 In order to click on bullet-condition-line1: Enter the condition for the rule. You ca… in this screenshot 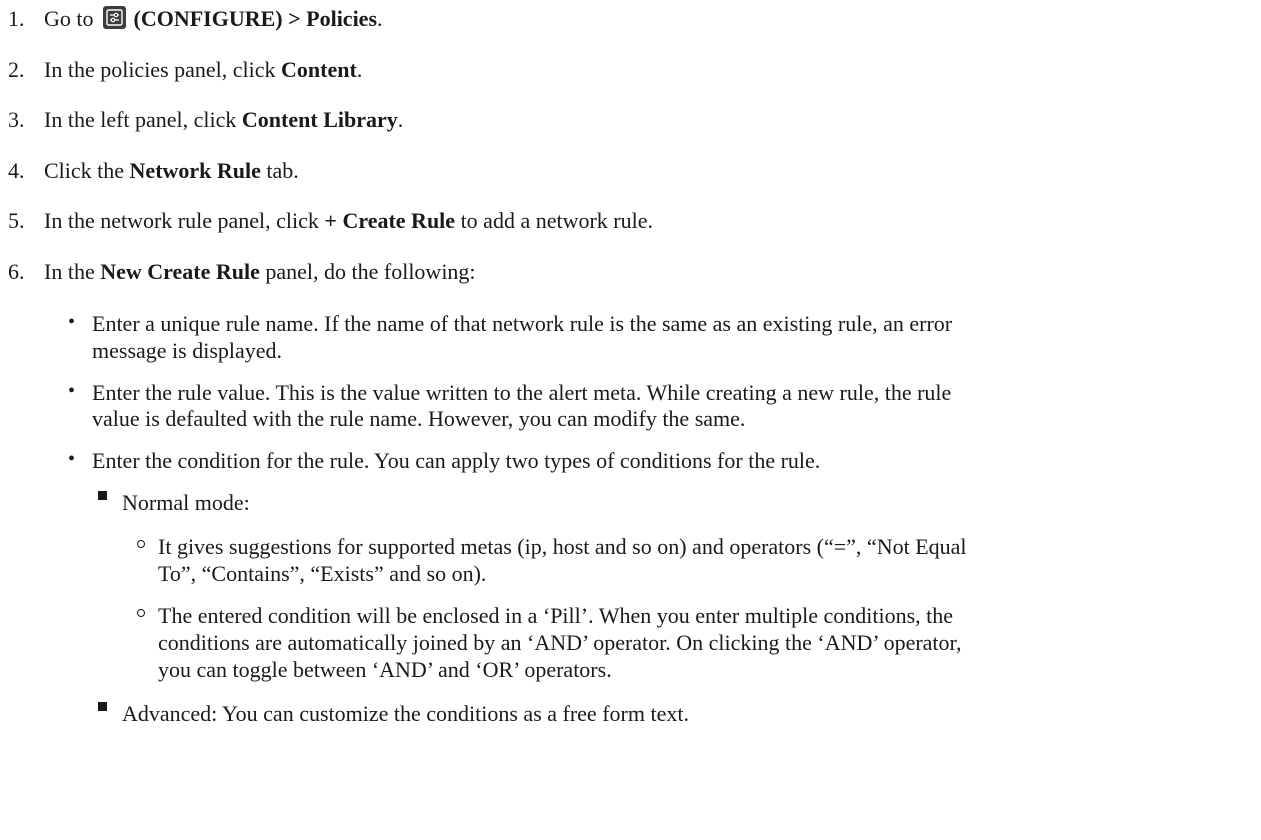, I will do `click(456, 460)`.